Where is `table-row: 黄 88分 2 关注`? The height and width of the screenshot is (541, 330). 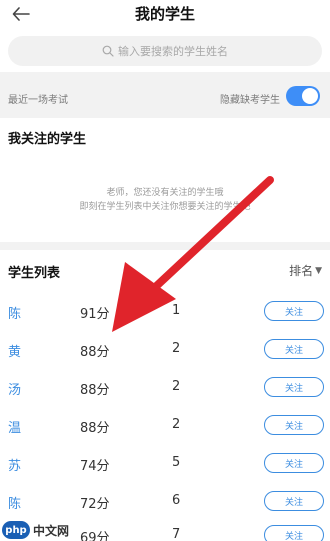 table-row: 黄 88分 2 关注 is located at coordinates (165, 350).